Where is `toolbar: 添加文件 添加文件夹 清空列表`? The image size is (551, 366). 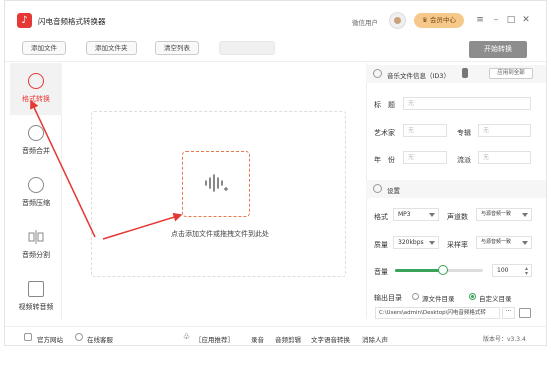
toolbar: 添加文件 添加文件夹 清空列表 is located at coordinates (275, 49).